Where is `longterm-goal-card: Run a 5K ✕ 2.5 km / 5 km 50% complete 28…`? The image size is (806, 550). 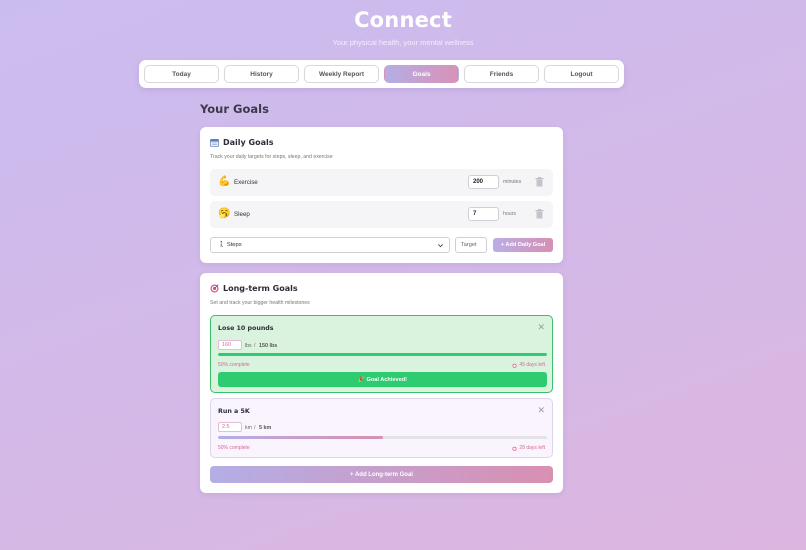
longterm-goal-card: Run a 5K ✕ 2.5 km / 5 km 50% complete 28… is located at coordinates (381, 428).